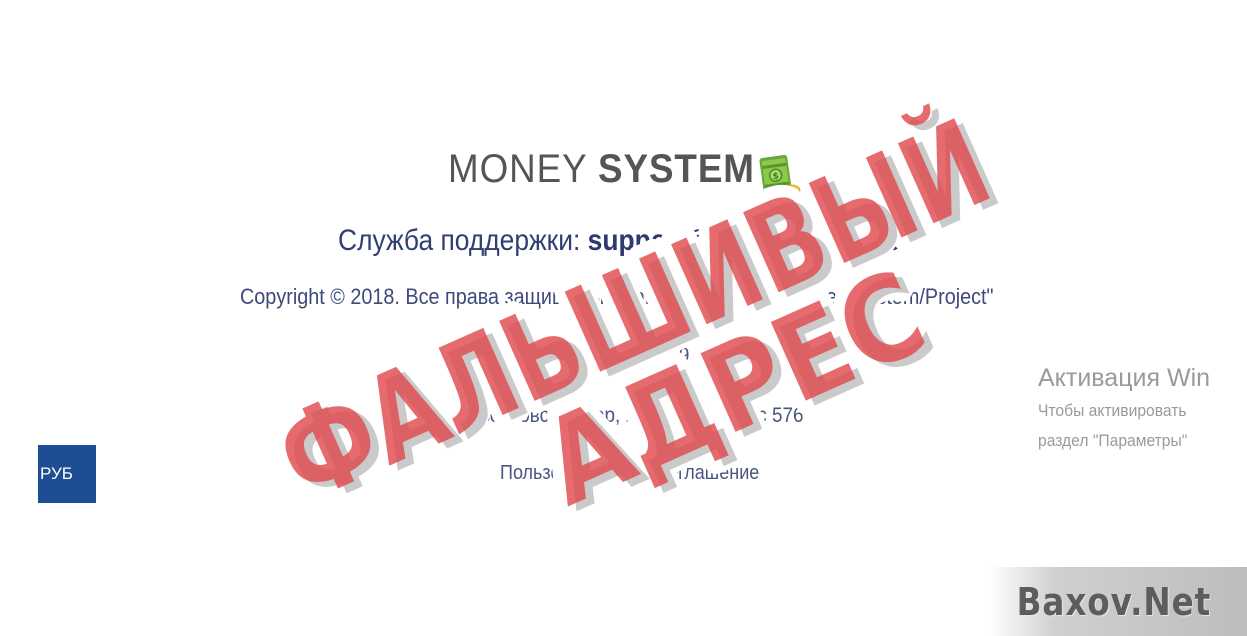 The height and width of the screenshot is (636, 1247). What do you see at coordinates (629, 473) in the screenshot?
I see `user-agreement-link: Пользовательское соглашение` at bounding box center [629, 473].